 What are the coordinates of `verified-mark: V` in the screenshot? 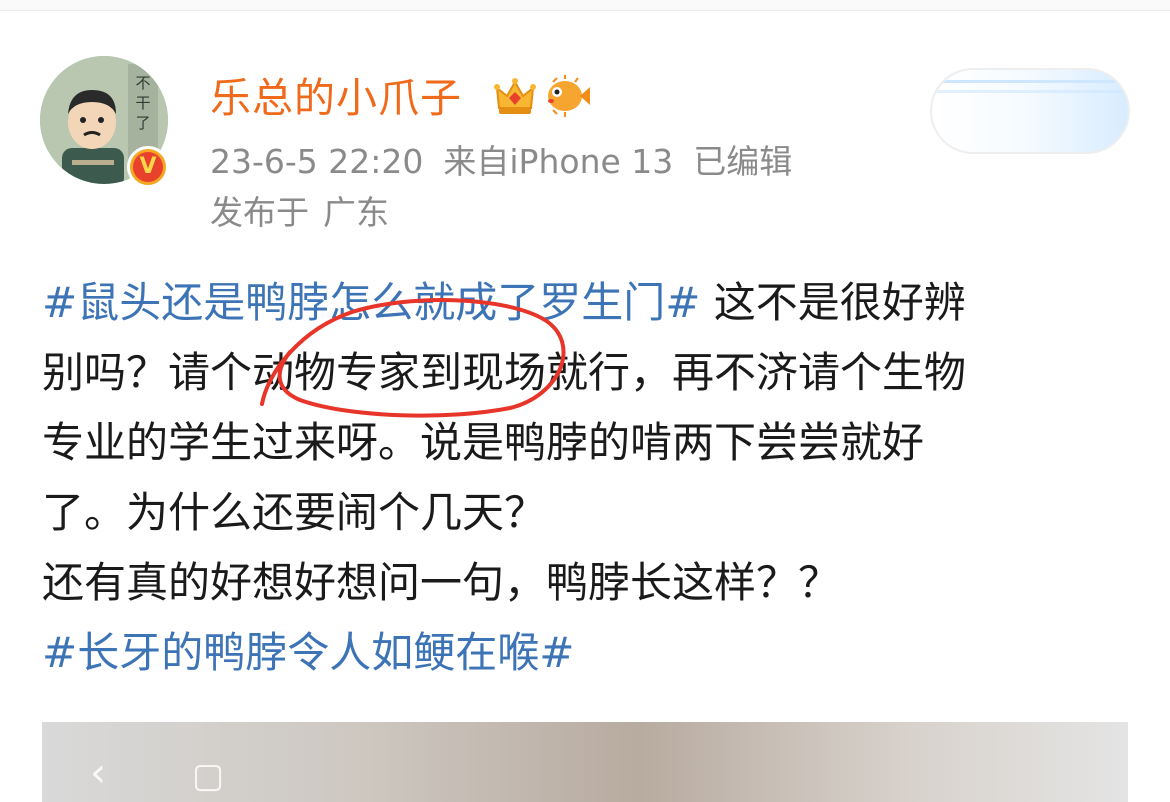 It's located at (148, 167).